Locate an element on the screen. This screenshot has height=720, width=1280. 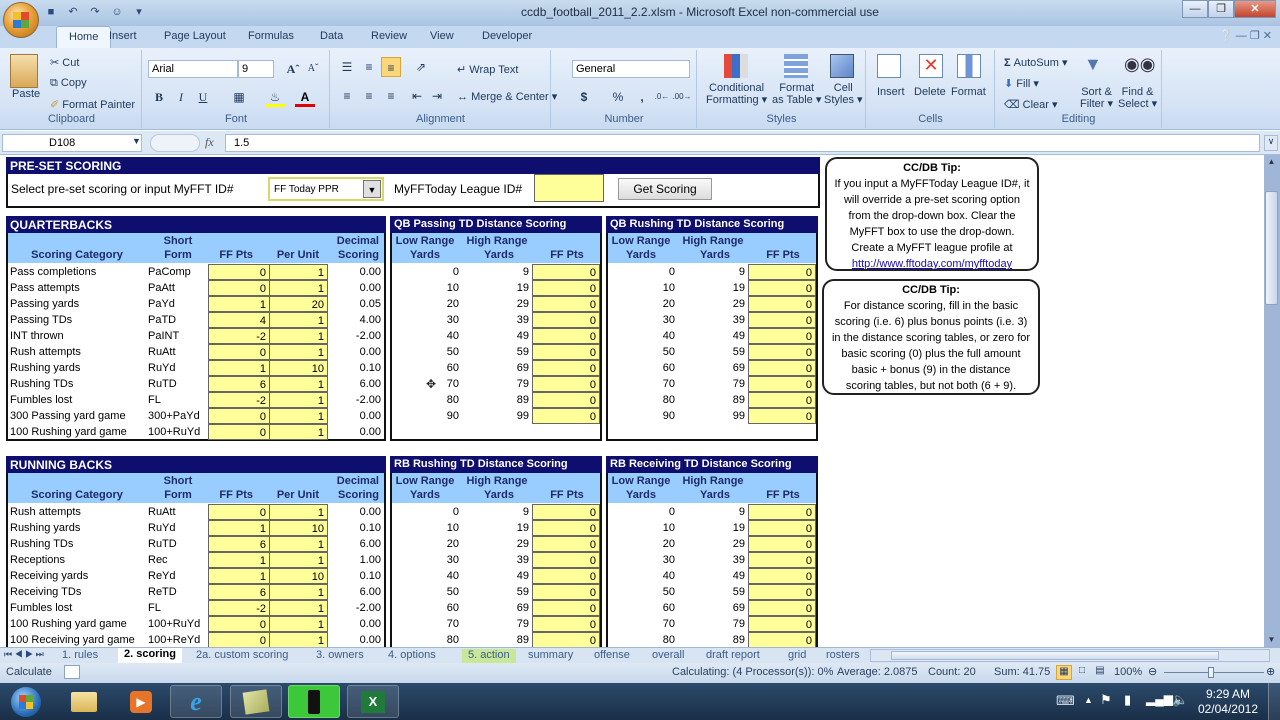
sheet-tab: grid is located at coordinates (797, 656).